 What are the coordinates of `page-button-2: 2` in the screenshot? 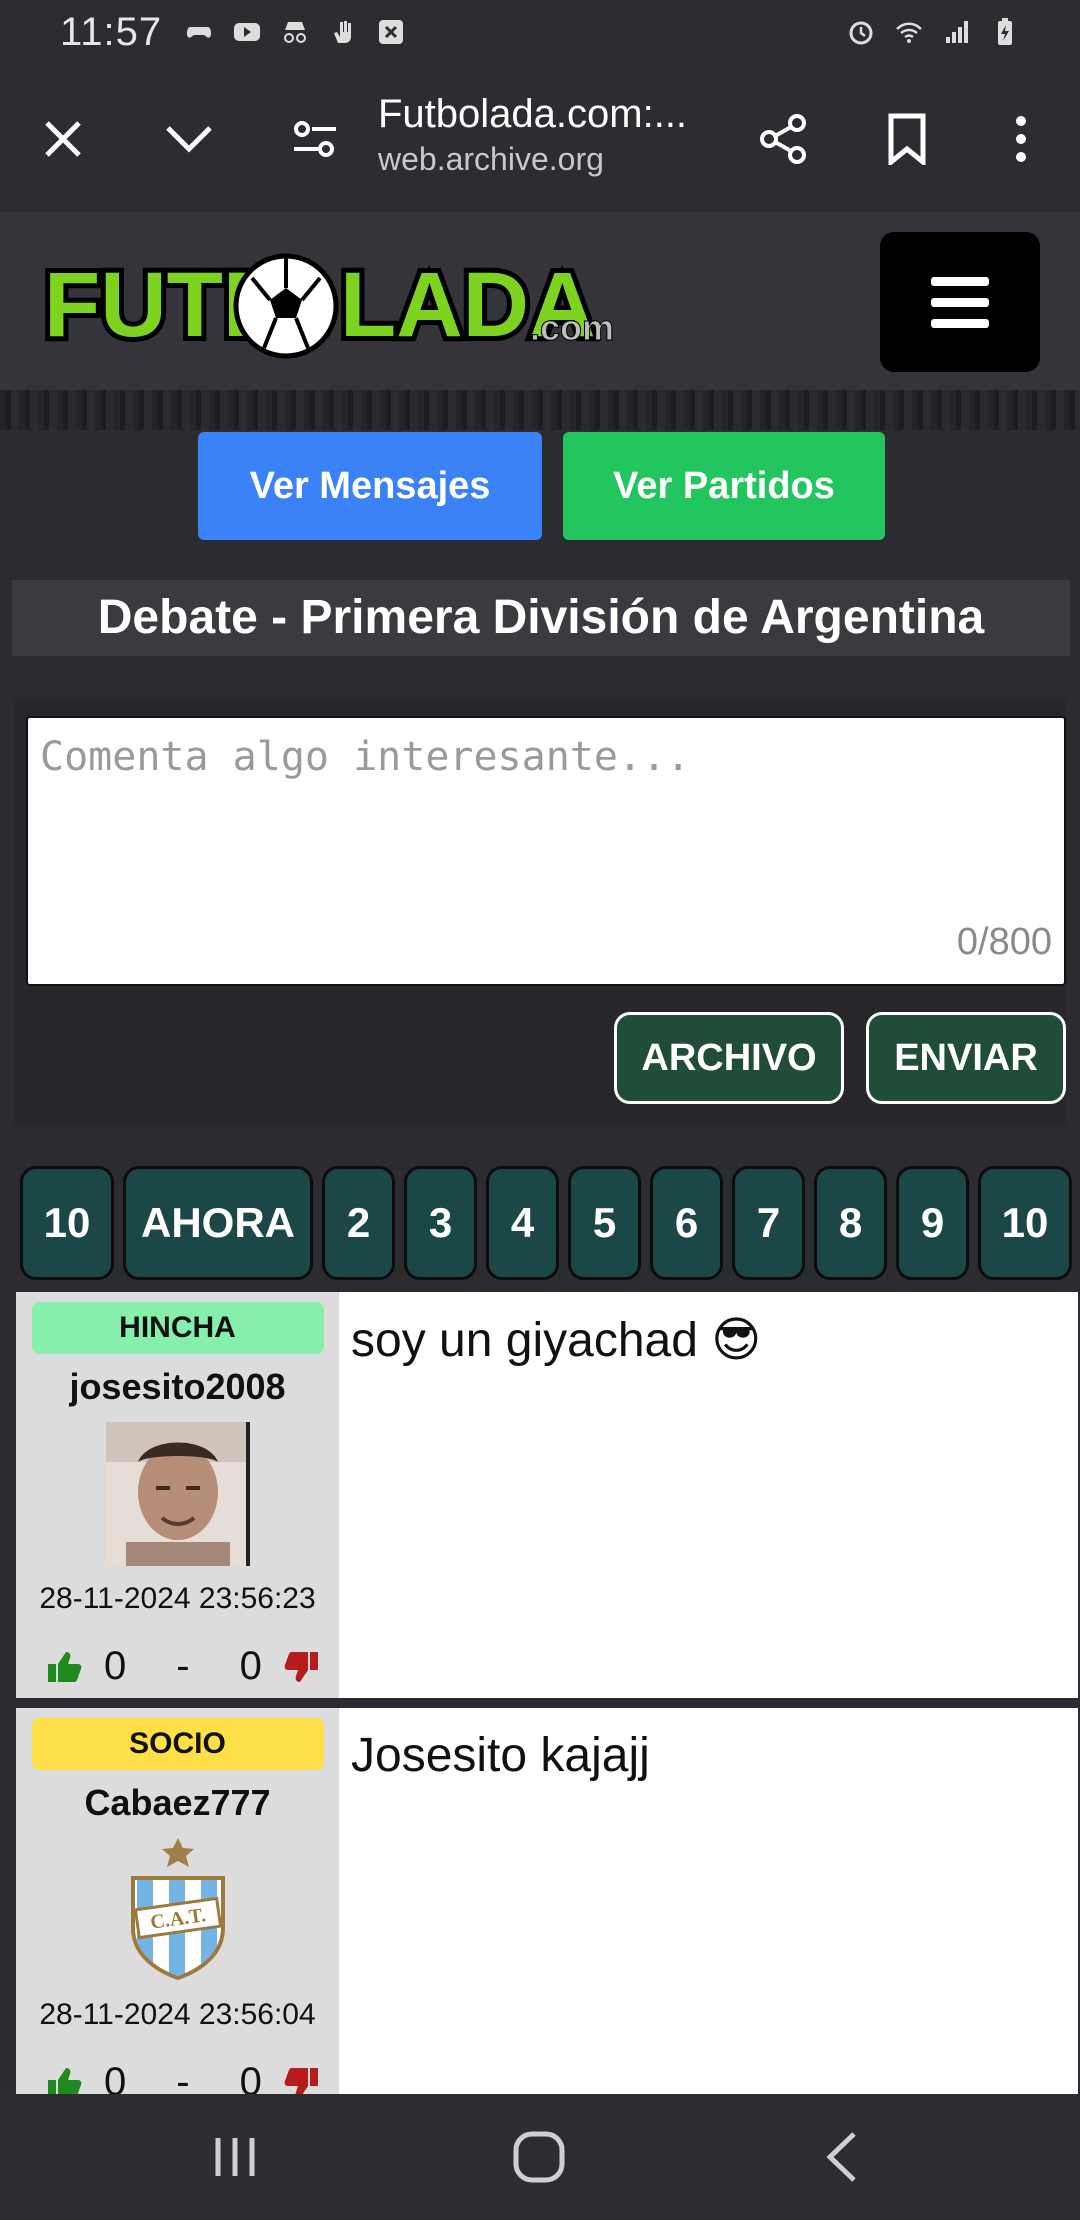 It's located at (358, 1223).